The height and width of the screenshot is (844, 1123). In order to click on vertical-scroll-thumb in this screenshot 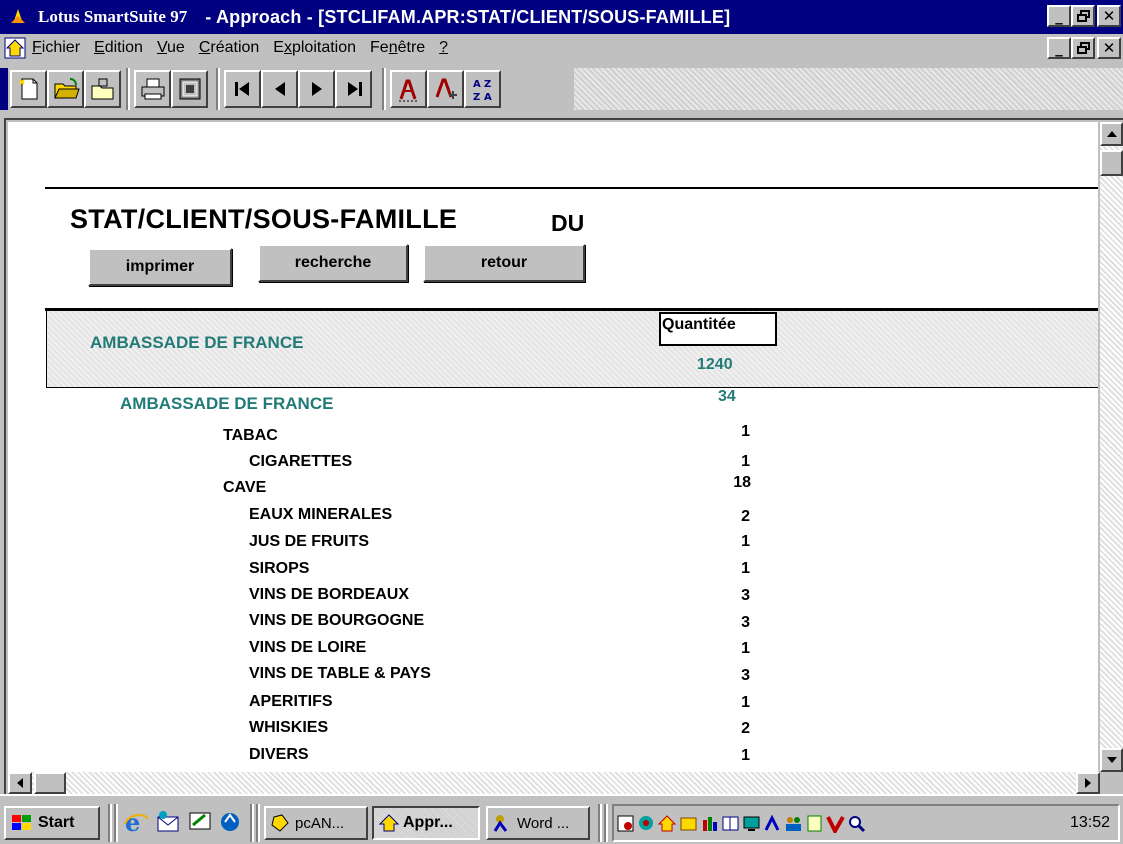, I will do `click(1111, 163)`.